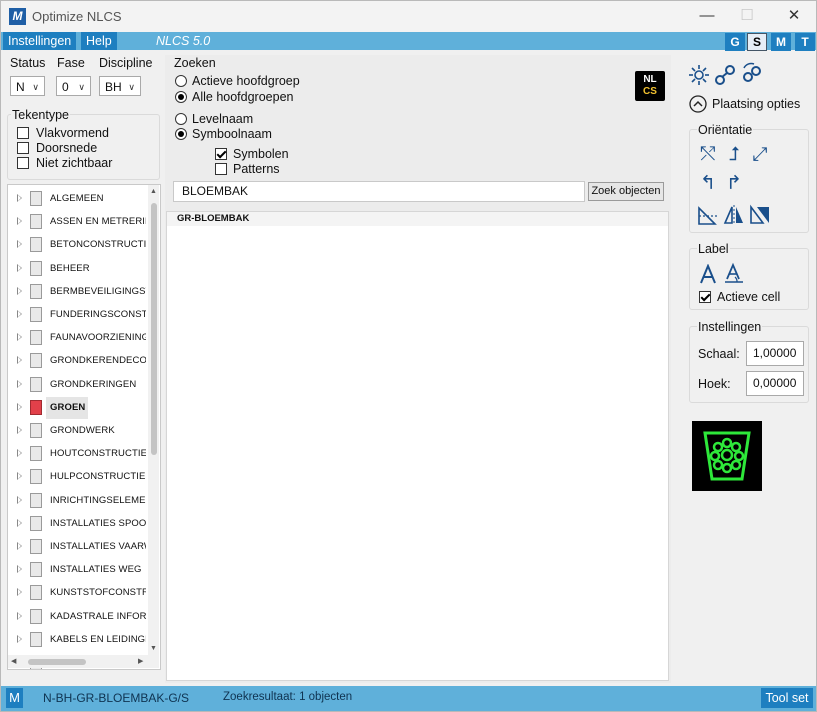 The height and width of the screenshot is (712, 817). Describe the element at coordinates (78, 501) in the screenshot. I see `tree-item: INRICHTINGSELEMENTEN` at that location.